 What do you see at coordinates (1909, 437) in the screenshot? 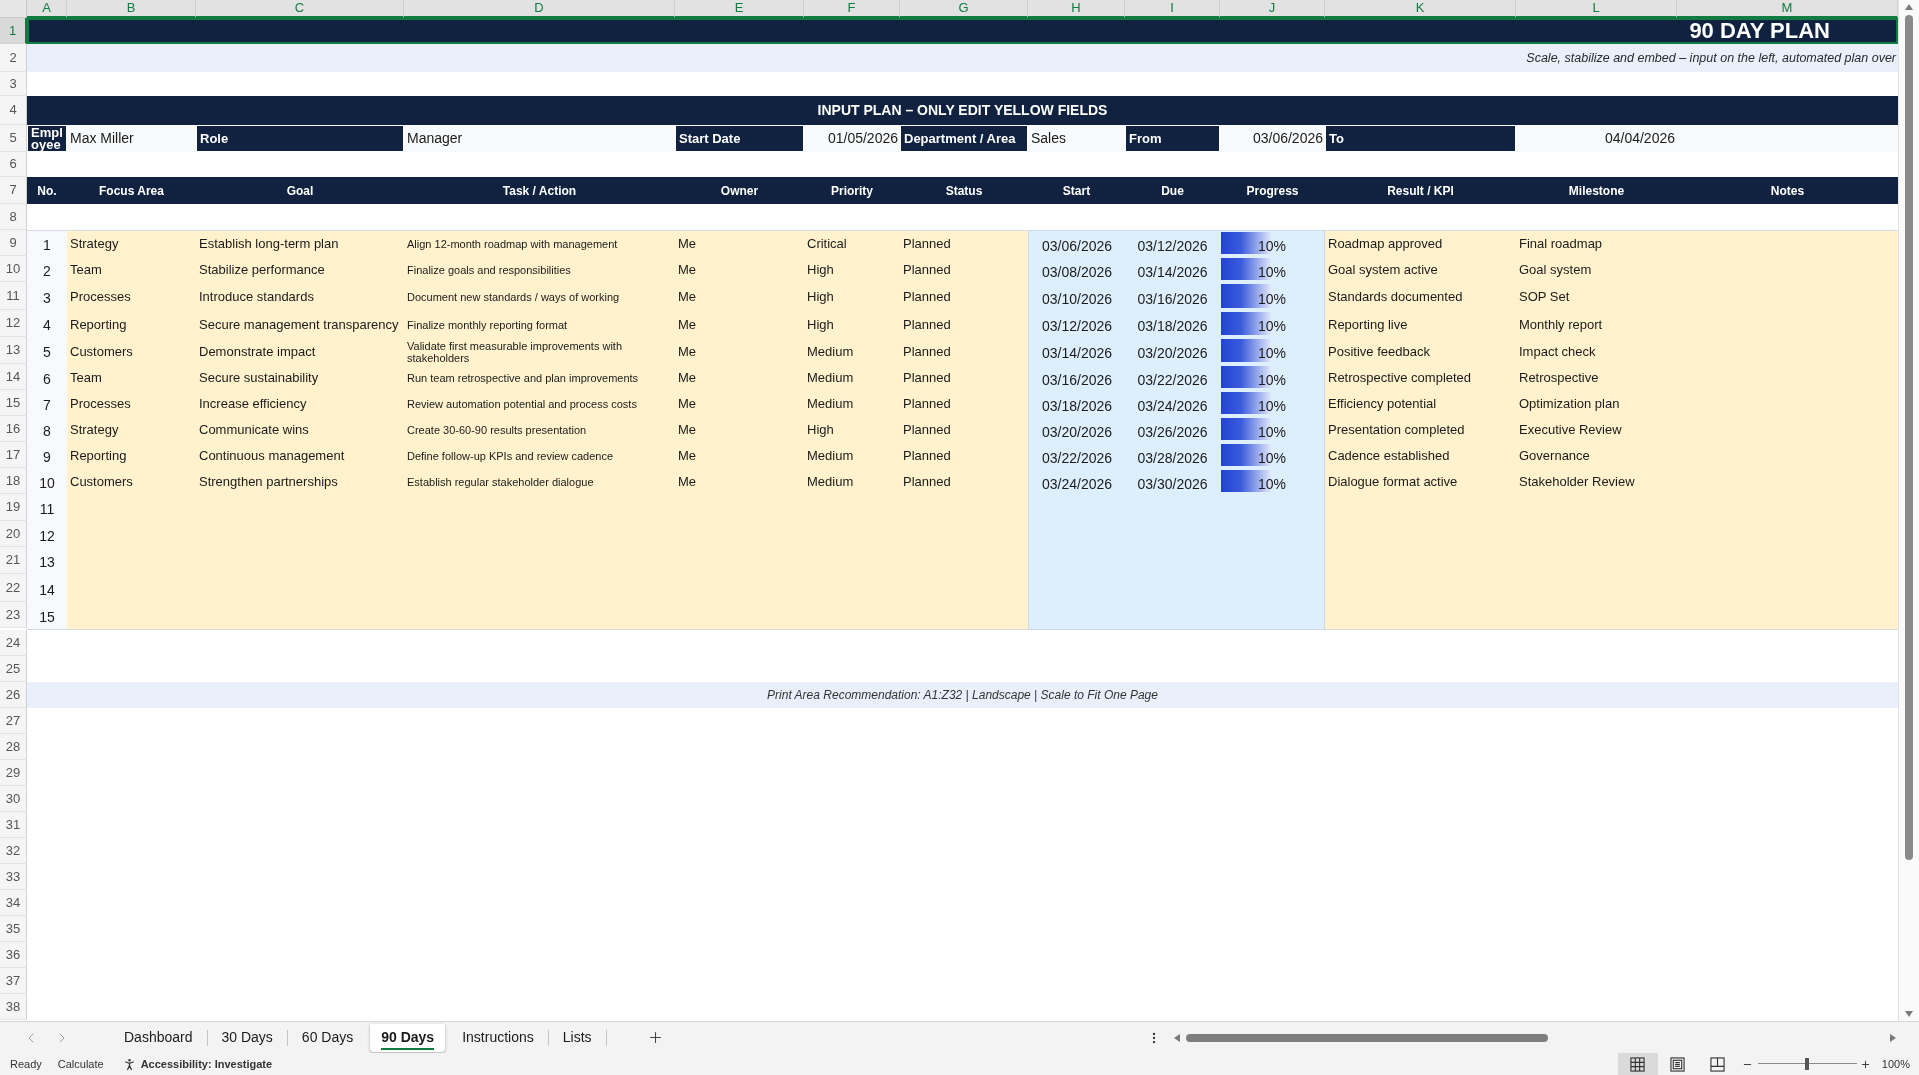
I see `vertical-scrollbar-thumb` at bounding box center [1909, 437].